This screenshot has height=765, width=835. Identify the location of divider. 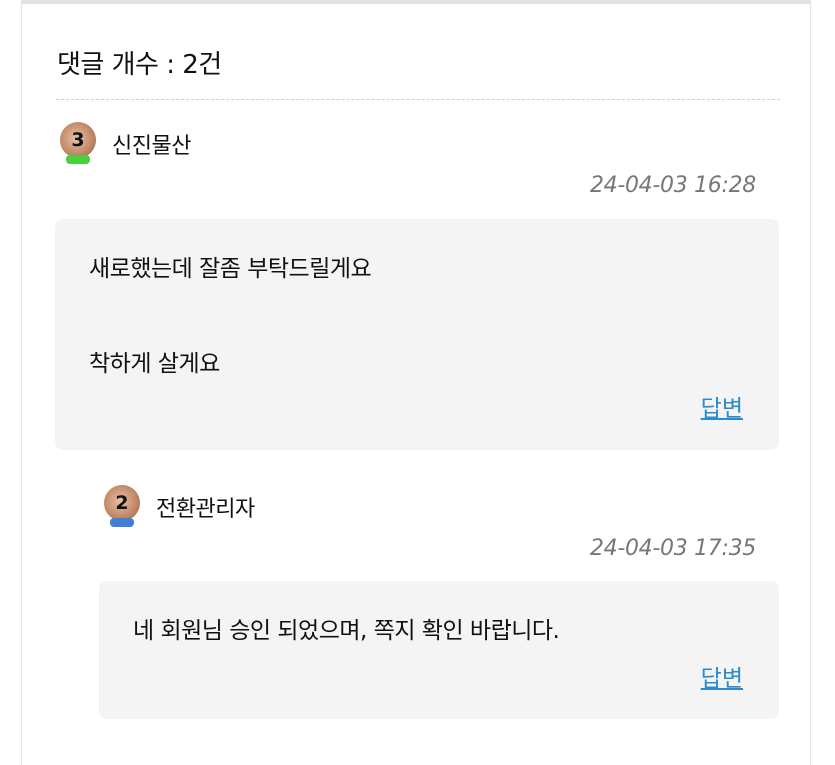
(418, 99).